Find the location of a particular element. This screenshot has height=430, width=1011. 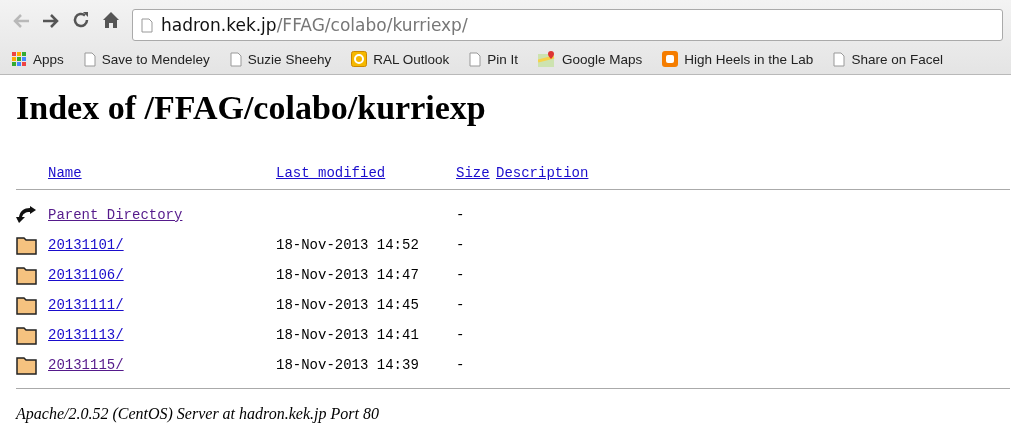

bookmark: Save to Mendeley is located at coordinates (155, 59).